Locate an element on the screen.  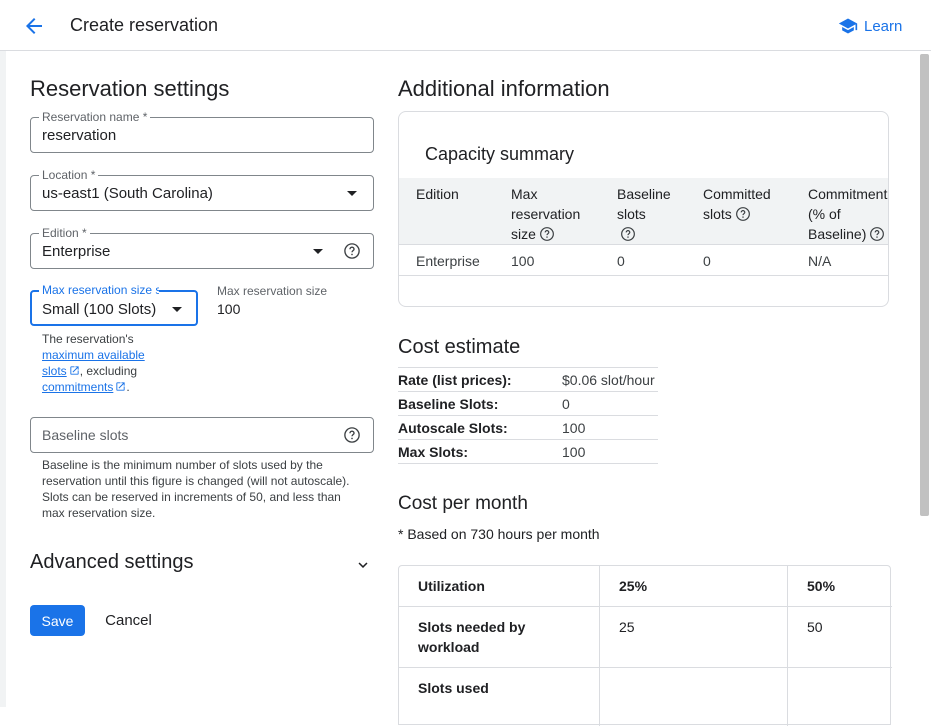
learn-label: Learn is located at coordinates (883, 26).